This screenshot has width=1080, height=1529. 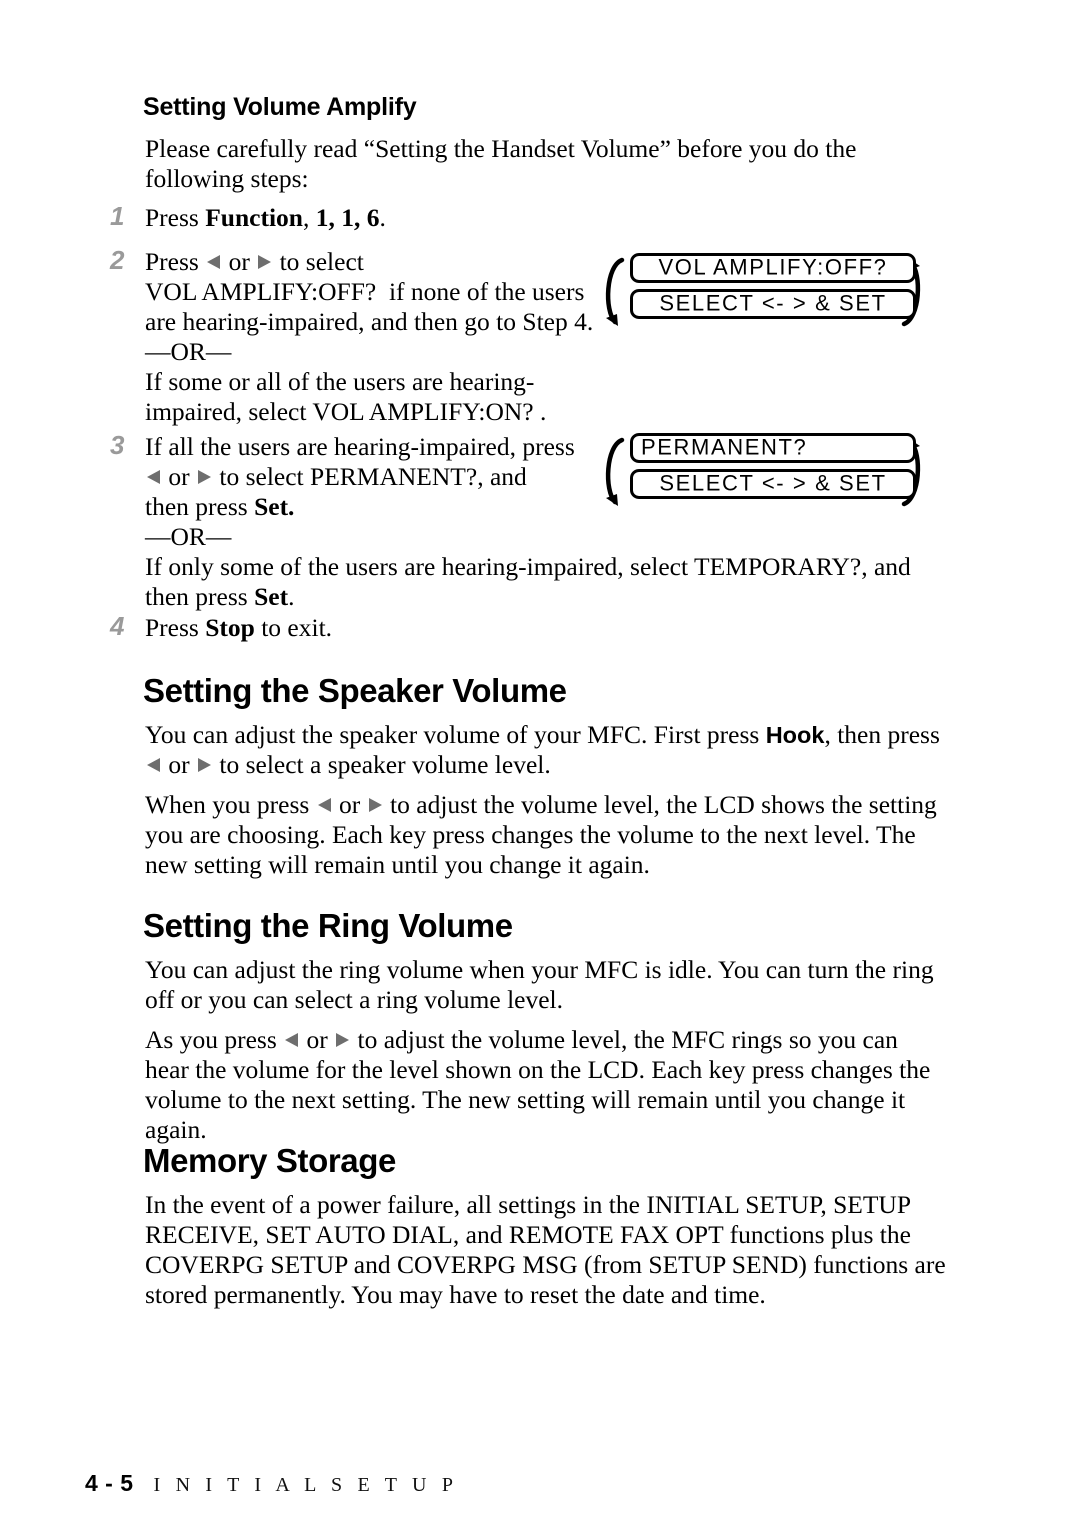 I want to click on step-2-line1-c: to select, so click(x=318, y=261).